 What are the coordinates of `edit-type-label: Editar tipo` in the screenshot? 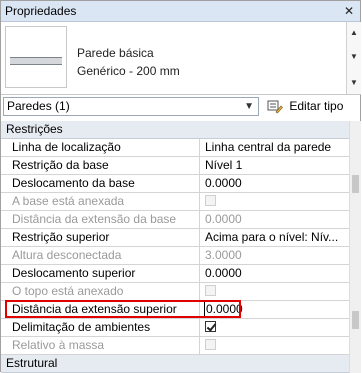 It's located at (316, 106).